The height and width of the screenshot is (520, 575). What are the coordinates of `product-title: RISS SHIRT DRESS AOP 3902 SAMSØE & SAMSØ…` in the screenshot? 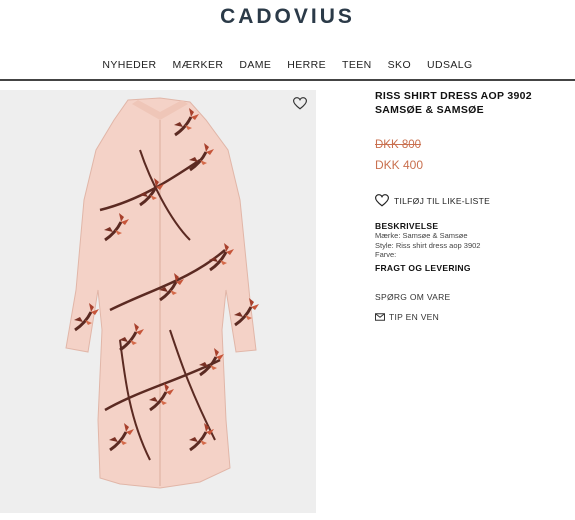 It's located at (453, 103).